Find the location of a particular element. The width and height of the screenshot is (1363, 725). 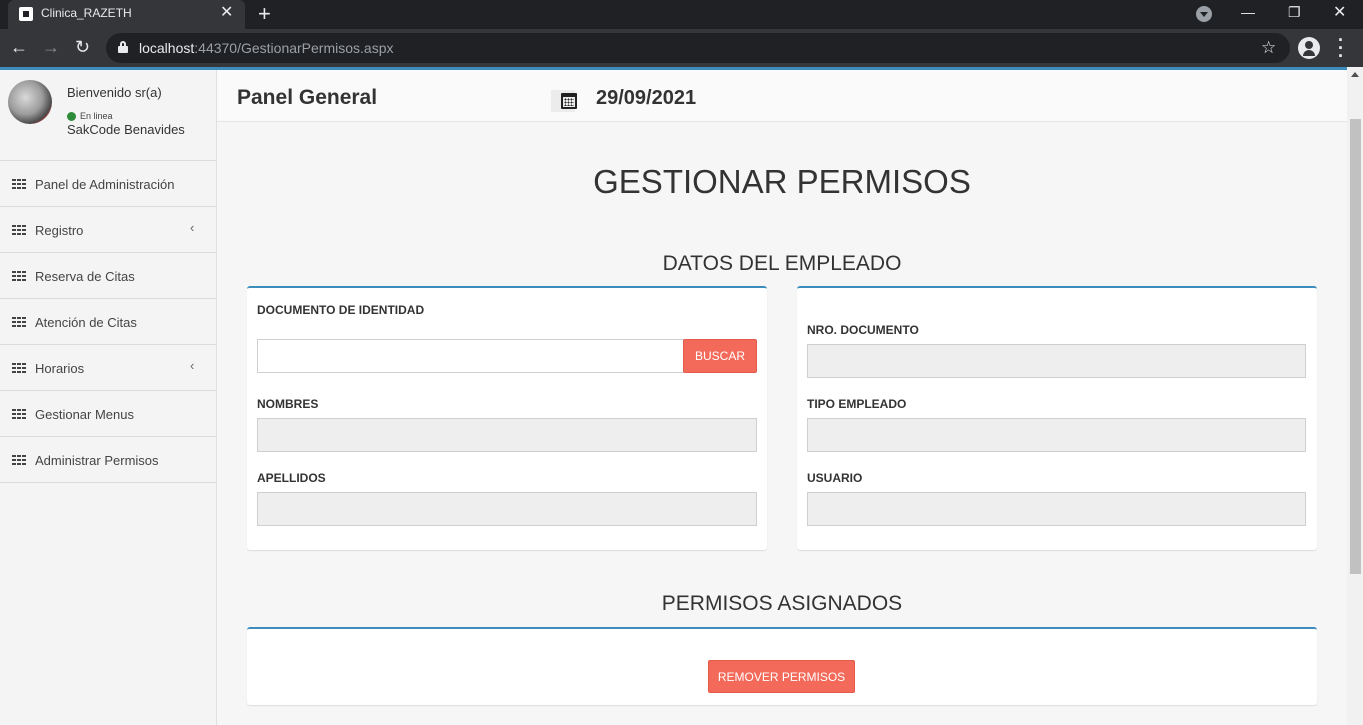

tipo-empleado-label: TIPO EMPLEADO is located at coordinates (857, 404).